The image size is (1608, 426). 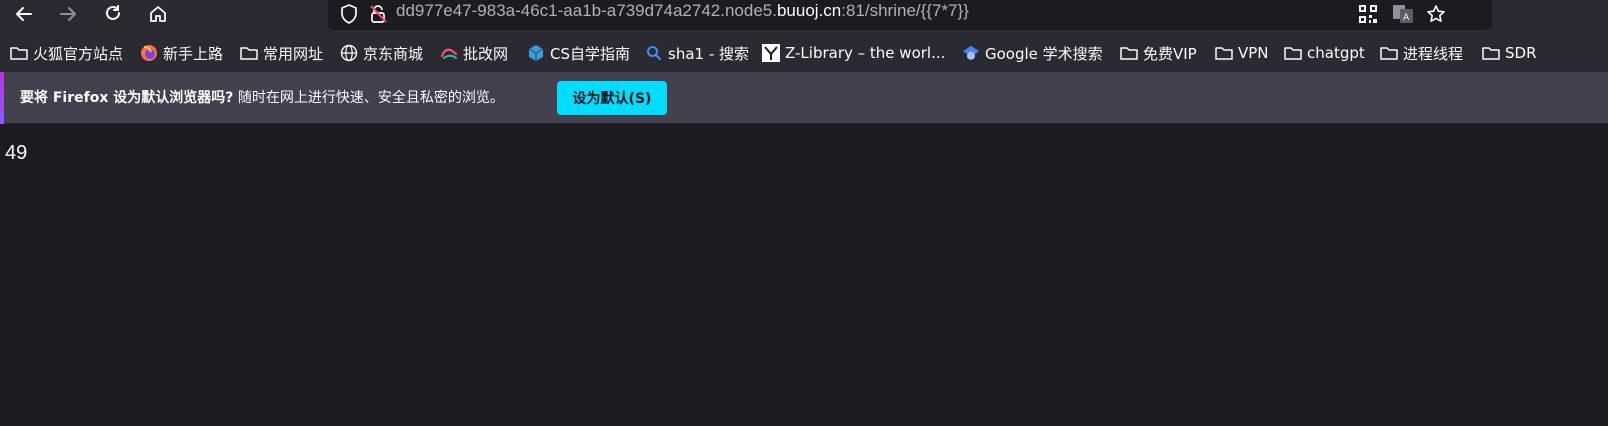 What do you see at coordinates (709, 53) in the screenshot?
I see `bookmark-label: sha1 - 搜索` at bounding box center [709, 53].